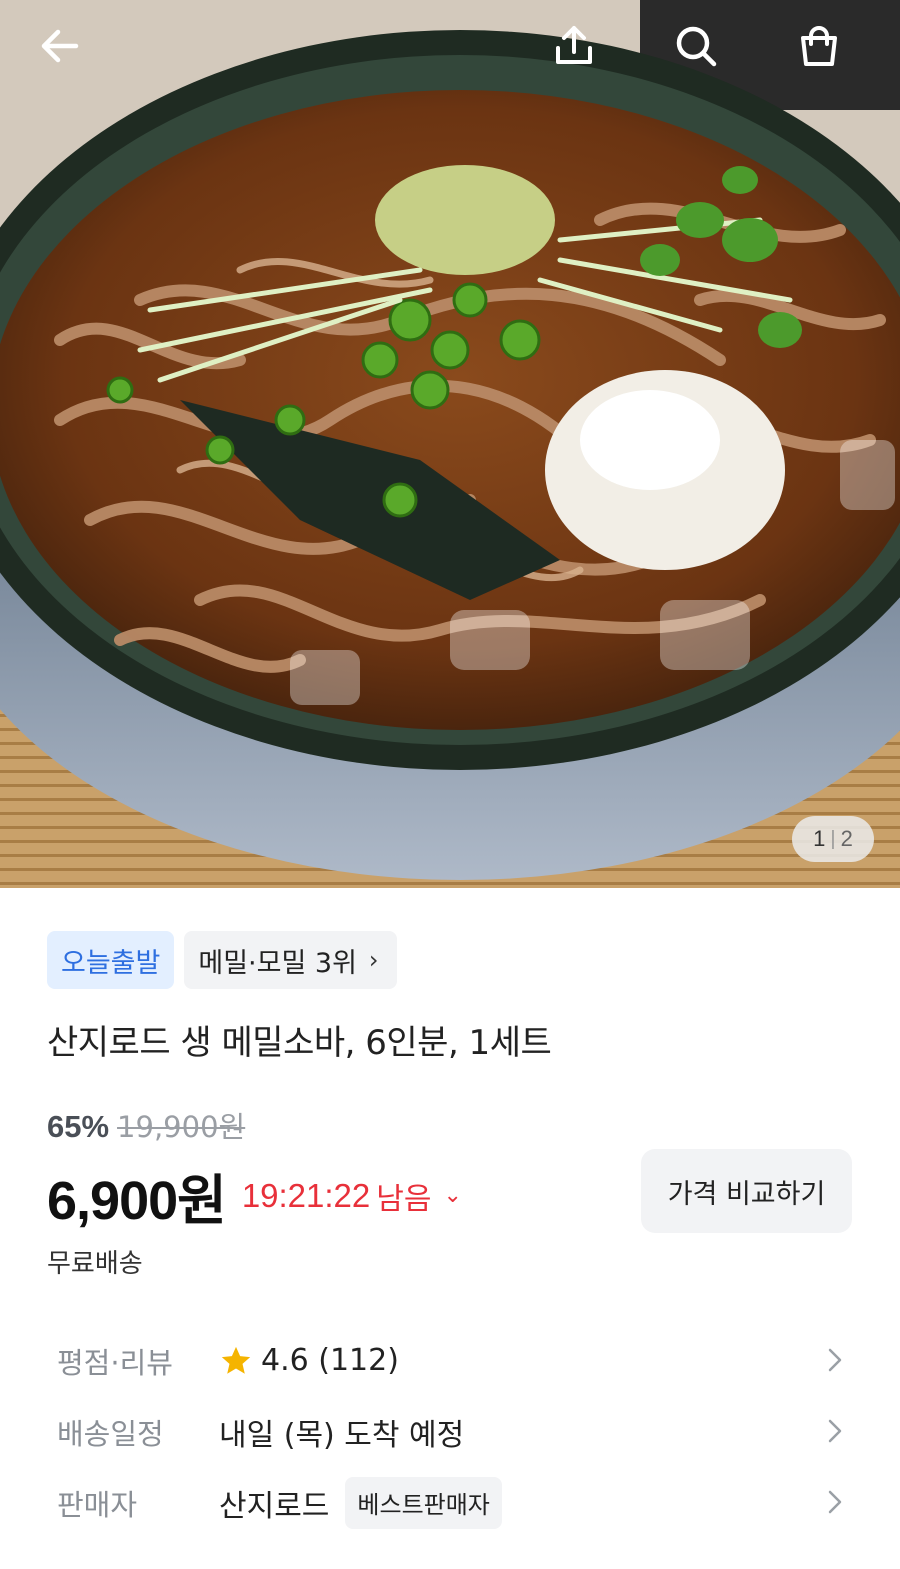 This screenshot has height=1569, width=900. What do you see at coordinates (696, 46) in the screenshot?
I see `search-icon` at bounding box center [696, 46].